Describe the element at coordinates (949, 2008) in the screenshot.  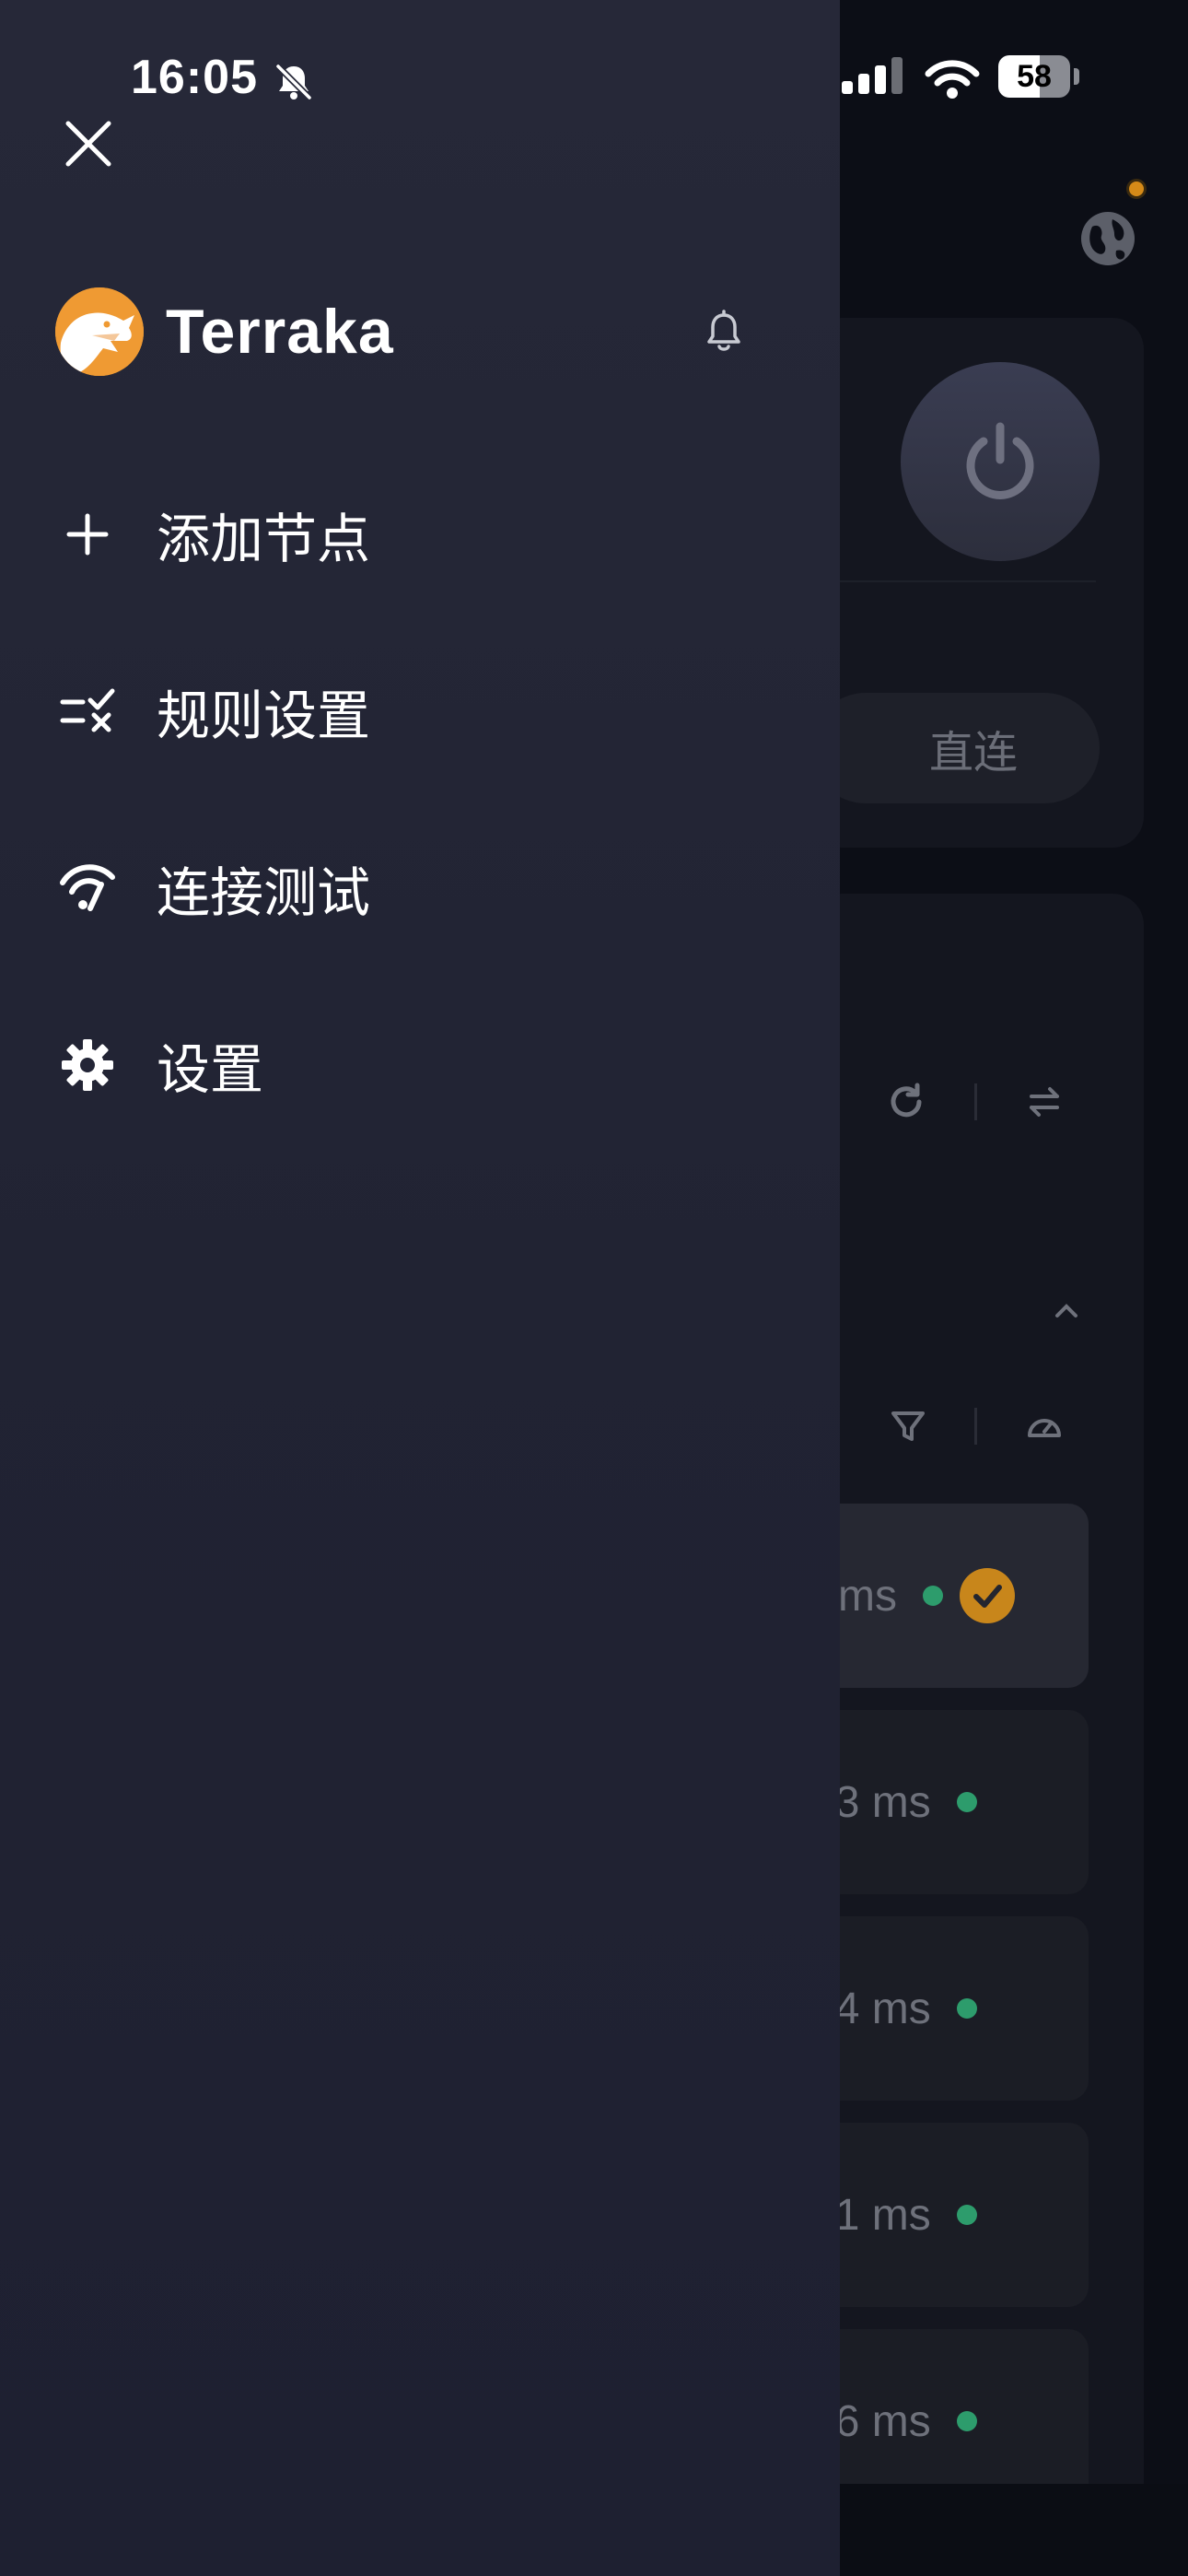
I see `node-item: 74 ms` at that location.